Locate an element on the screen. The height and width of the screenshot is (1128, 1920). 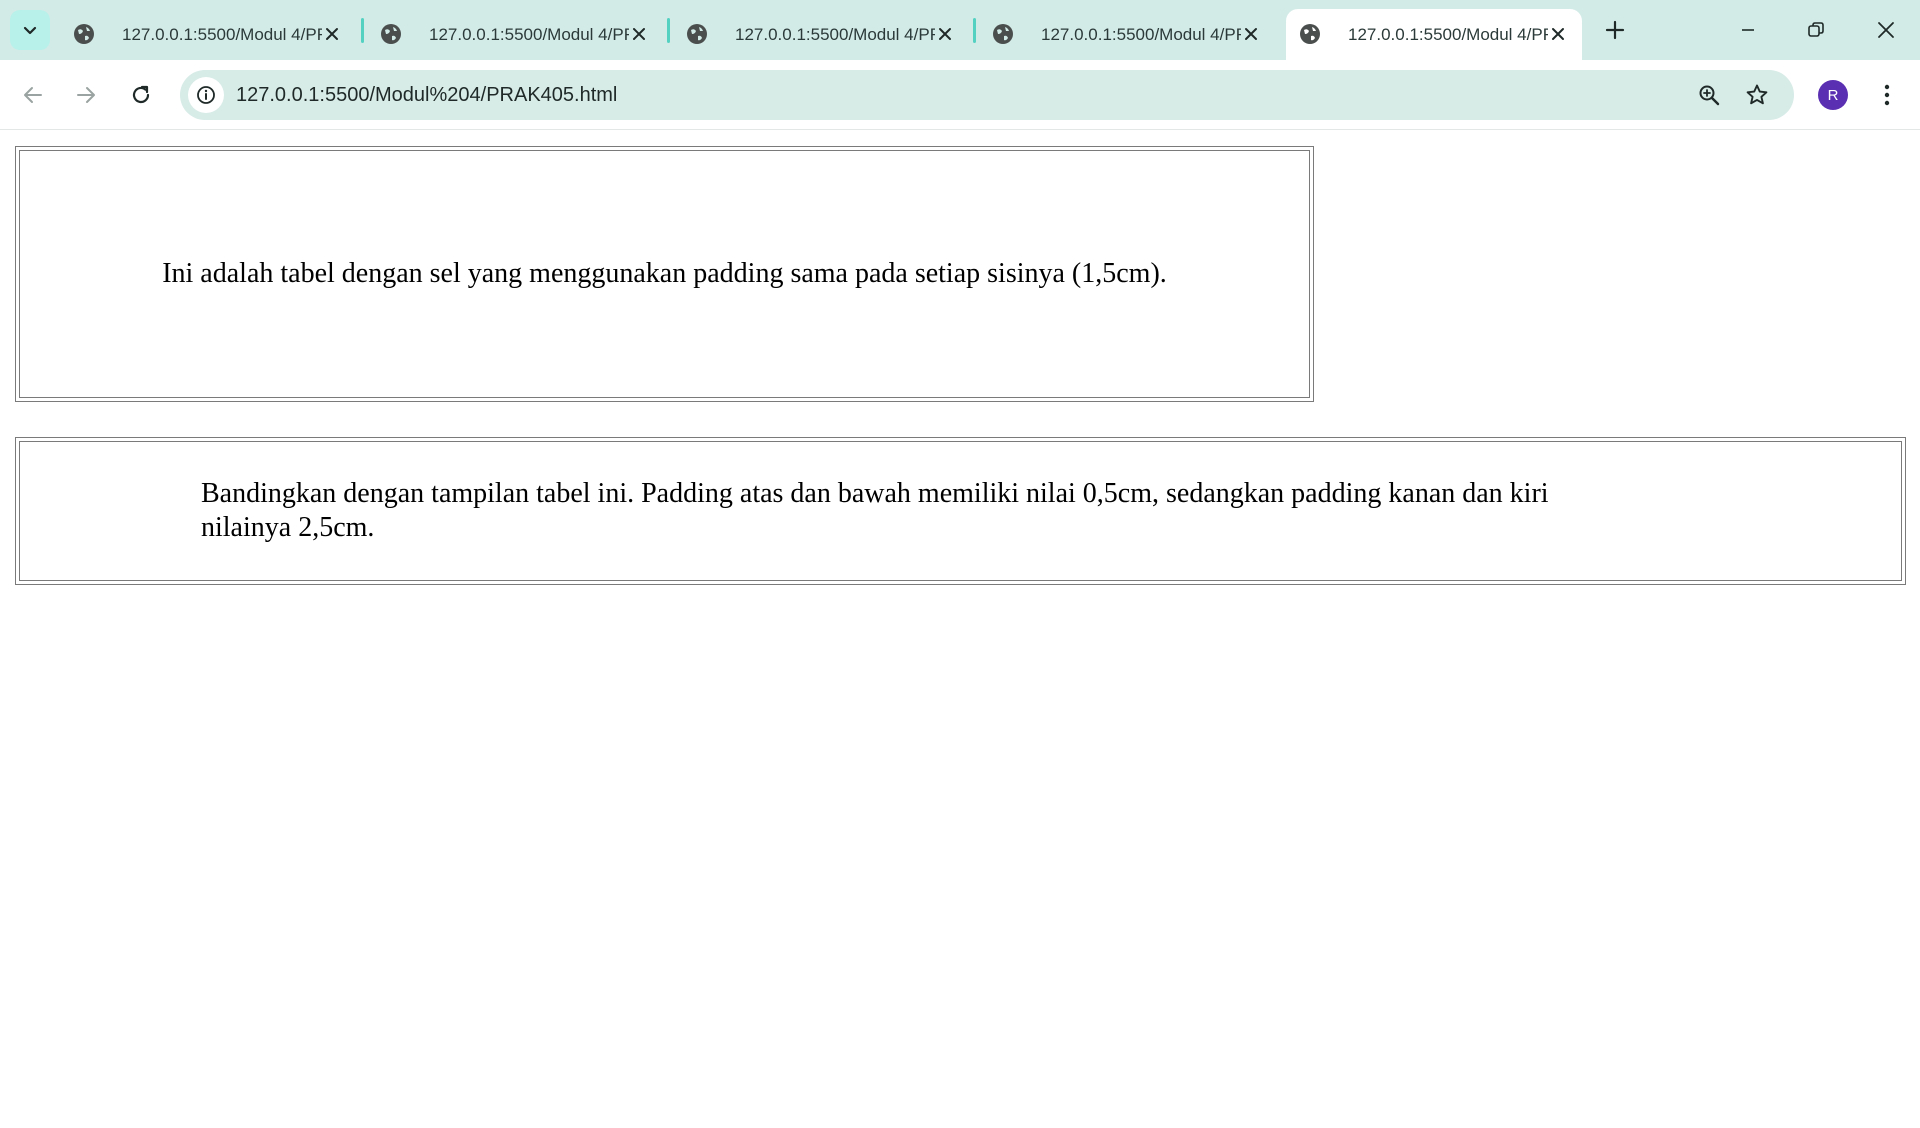
tab-title: 127.0.0.1:5500/Modul 4/PRAK405.html is located at coordinates (1448, 34).